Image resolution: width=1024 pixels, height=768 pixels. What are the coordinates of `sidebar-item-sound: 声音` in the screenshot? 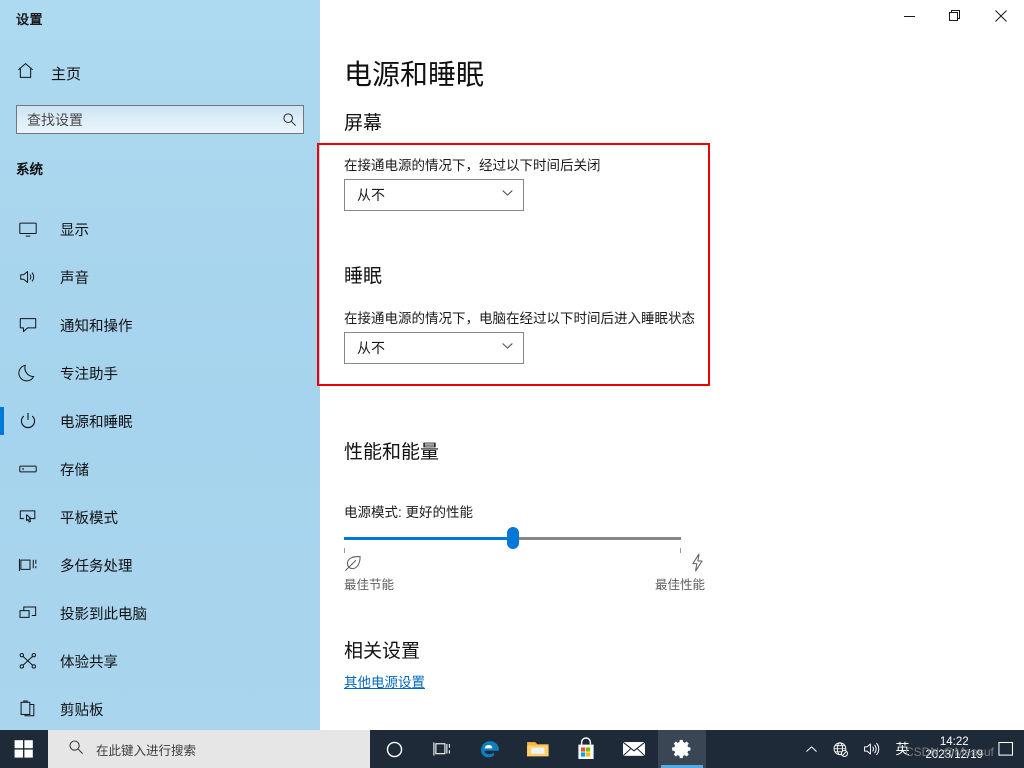 It's located at (160, 277).